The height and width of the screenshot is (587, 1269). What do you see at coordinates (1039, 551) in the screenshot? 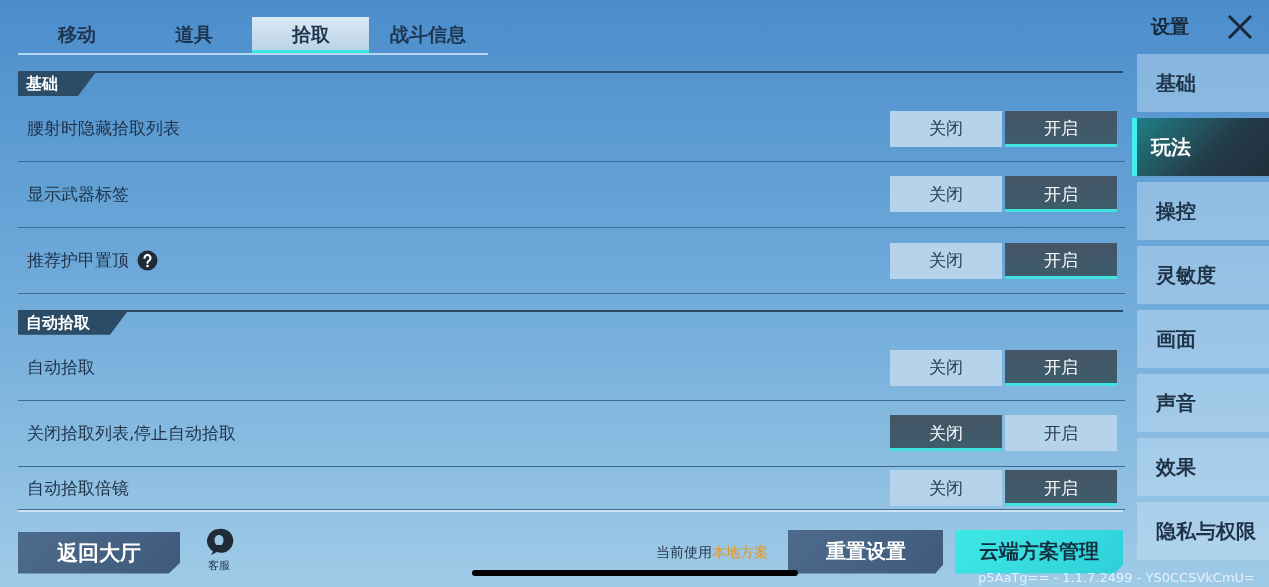
I see `cloud-plan-button: 云端方案管理` at bounding box center [1039, 551].